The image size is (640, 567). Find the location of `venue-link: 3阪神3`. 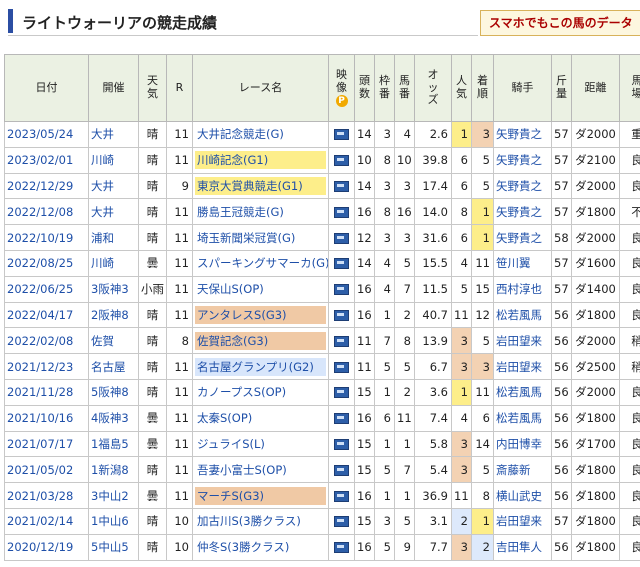

venue-link: 3阪神3 is located at coordinates (113, 289).